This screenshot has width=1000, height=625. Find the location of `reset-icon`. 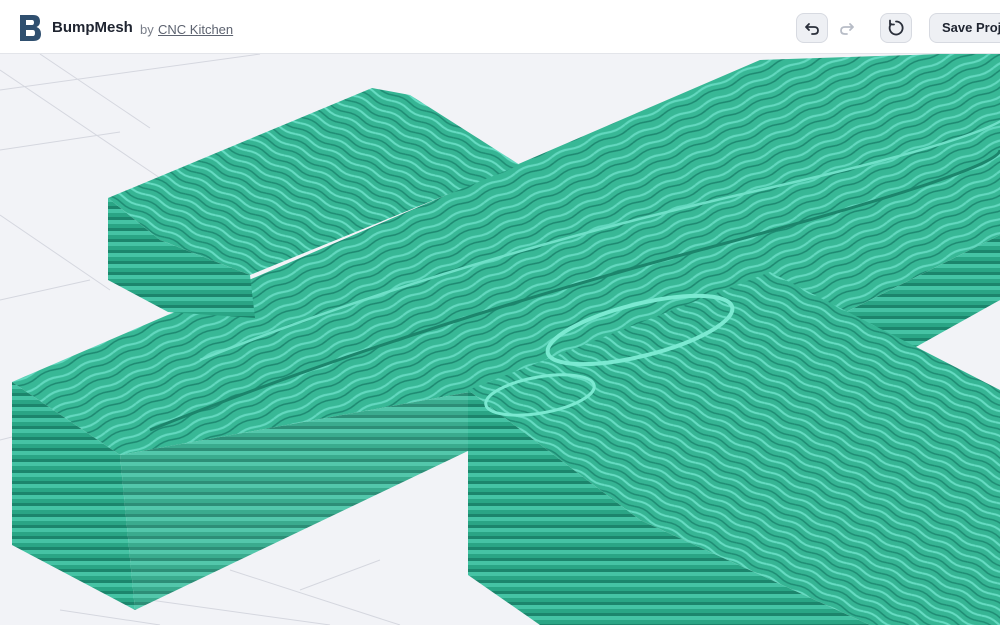

reset-icon is located at coordinates (896, 27).